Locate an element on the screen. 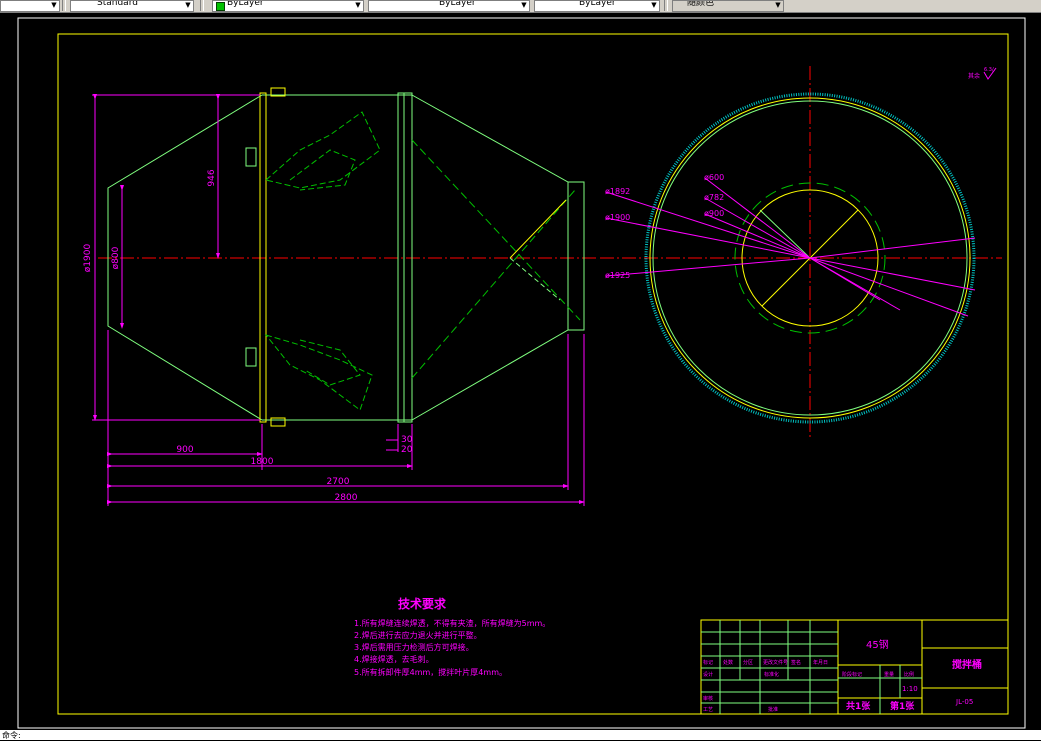  approve-label: 批准 is located at coordinates (773, 709).